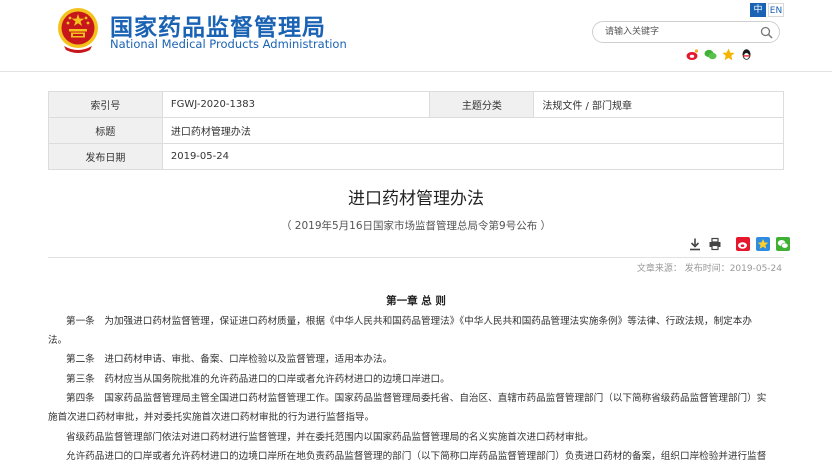 Image resolution: width=832 pixels, height=465 pixels. I want to click on search-input, so click(680, 32).